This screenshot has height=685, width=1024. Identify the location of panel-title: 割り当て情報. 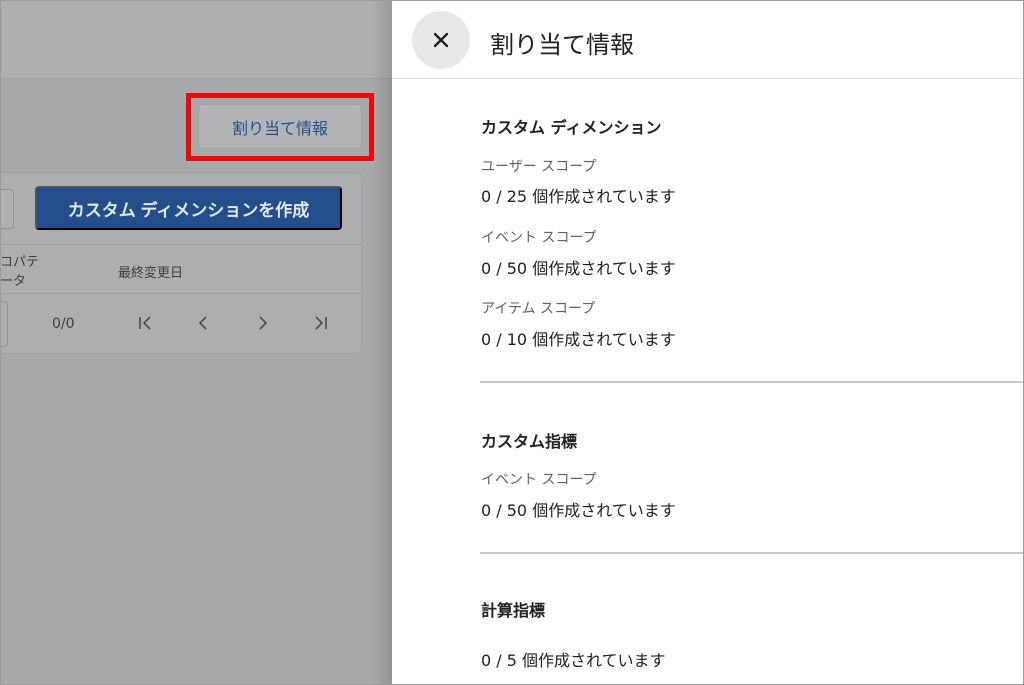
(562, 45).